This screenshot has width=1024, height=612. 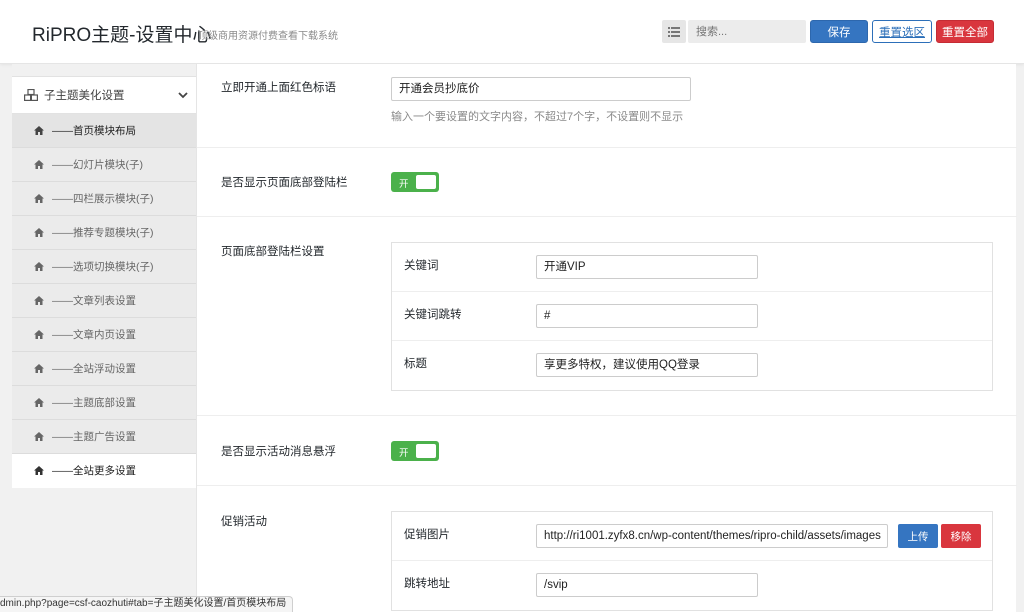 I want to click on red-slogan-input: 开通会员抄底价, so click(x=541, y=89).